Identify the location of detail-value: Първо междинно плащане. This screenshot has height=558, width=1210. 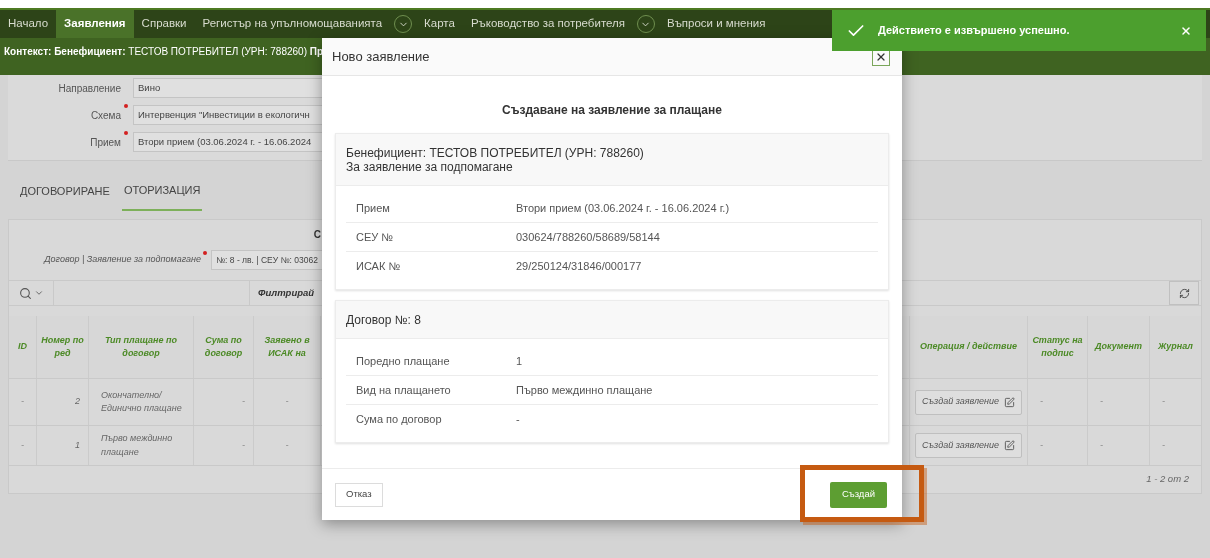
(584, 390).